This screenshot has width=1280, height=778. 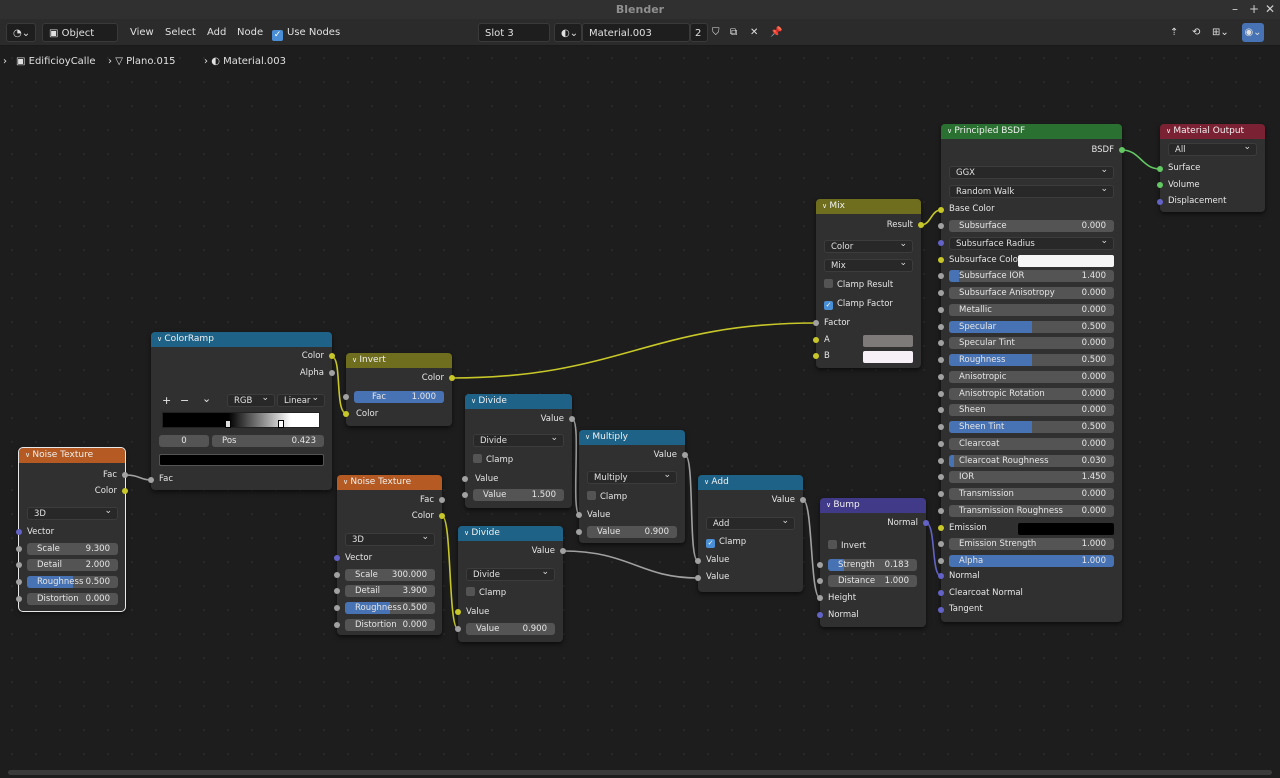 I want to click on fake-user-icon: ⛉, so click(x=716, y=32).